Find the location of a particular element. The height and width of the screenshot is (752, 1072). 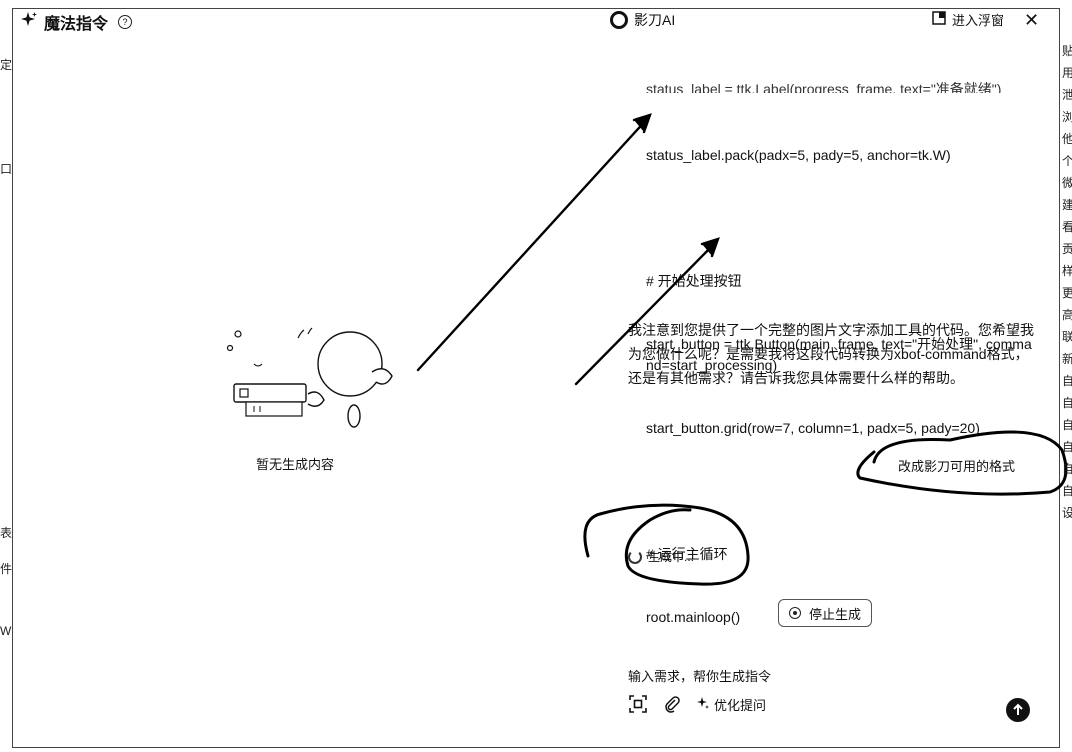

empty-state-illustration is located at coordinates (310, 380).